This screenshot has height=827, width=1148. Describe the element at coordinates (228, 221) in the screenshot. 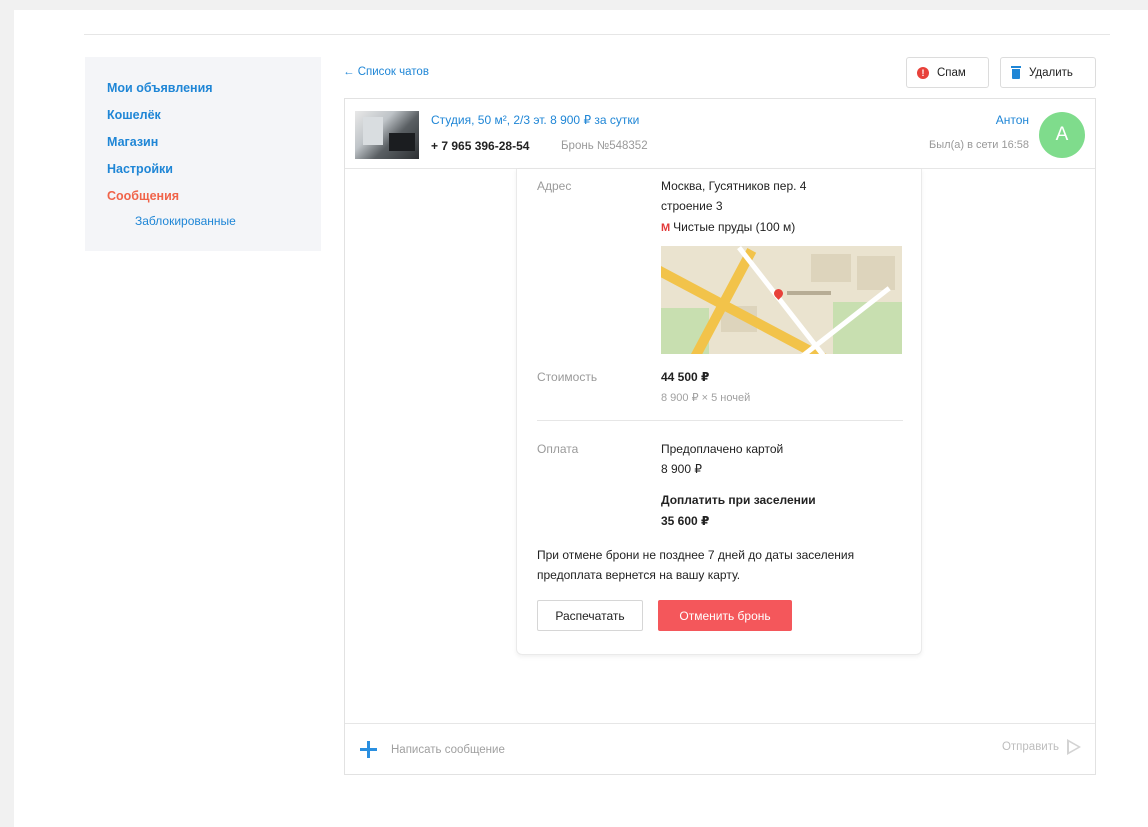

I see `sidebar-item-blocked: Заблокированные` at that location.